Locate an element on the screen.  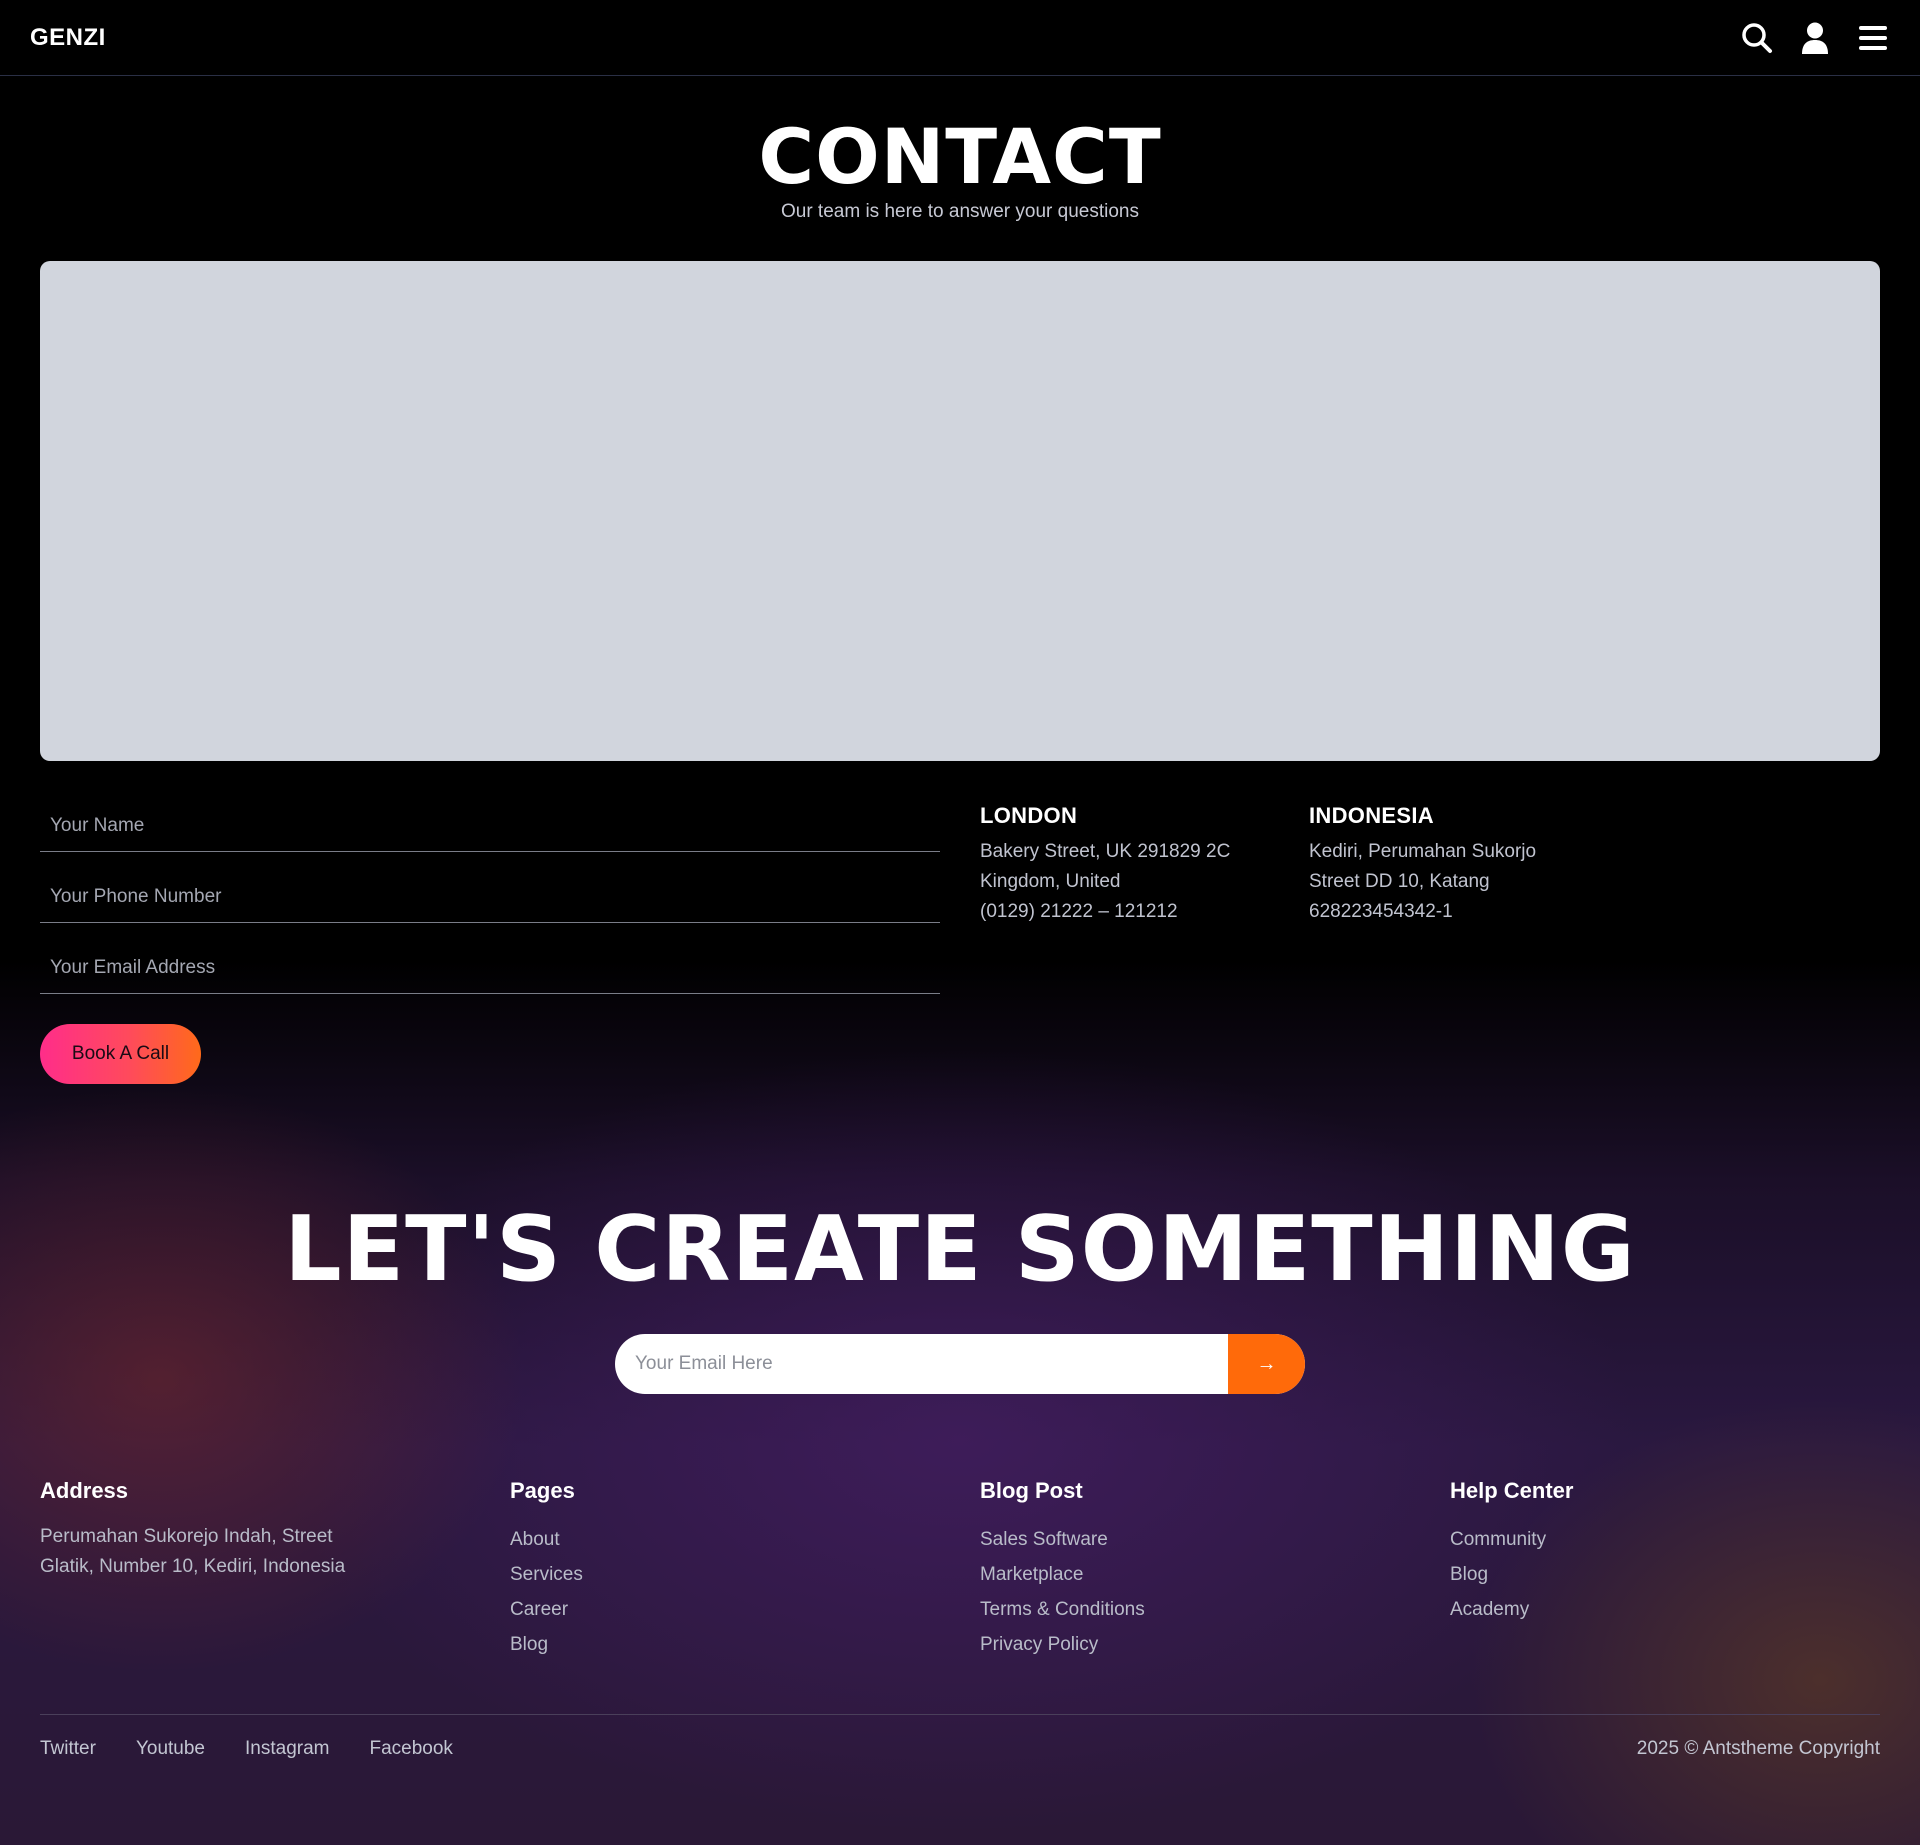
office-address-line: Kingdom, United is located at coordinates (1050, 881).